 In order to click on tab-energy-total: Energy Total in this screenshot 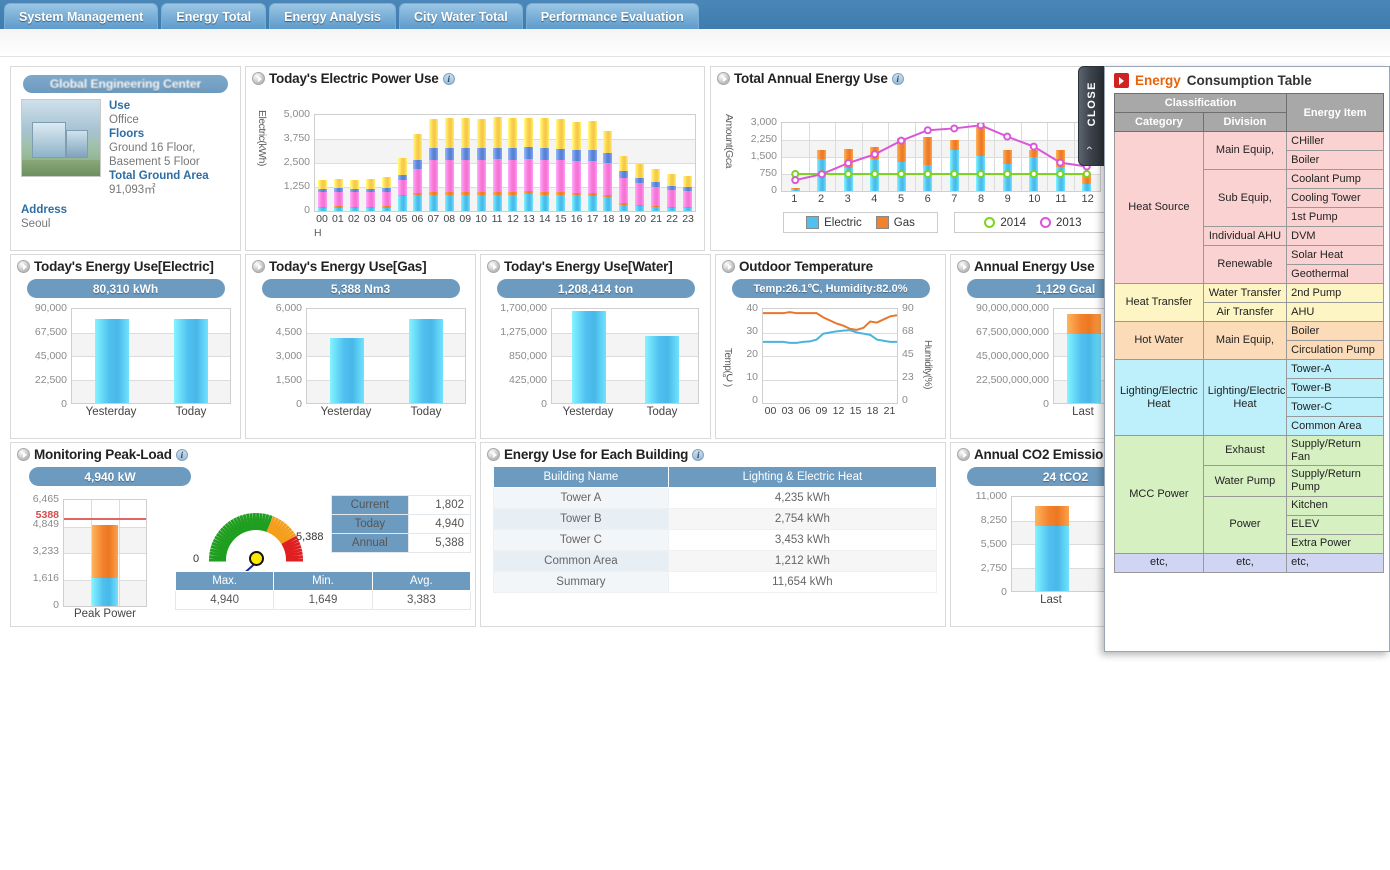, I will do `click(214, 16)`.